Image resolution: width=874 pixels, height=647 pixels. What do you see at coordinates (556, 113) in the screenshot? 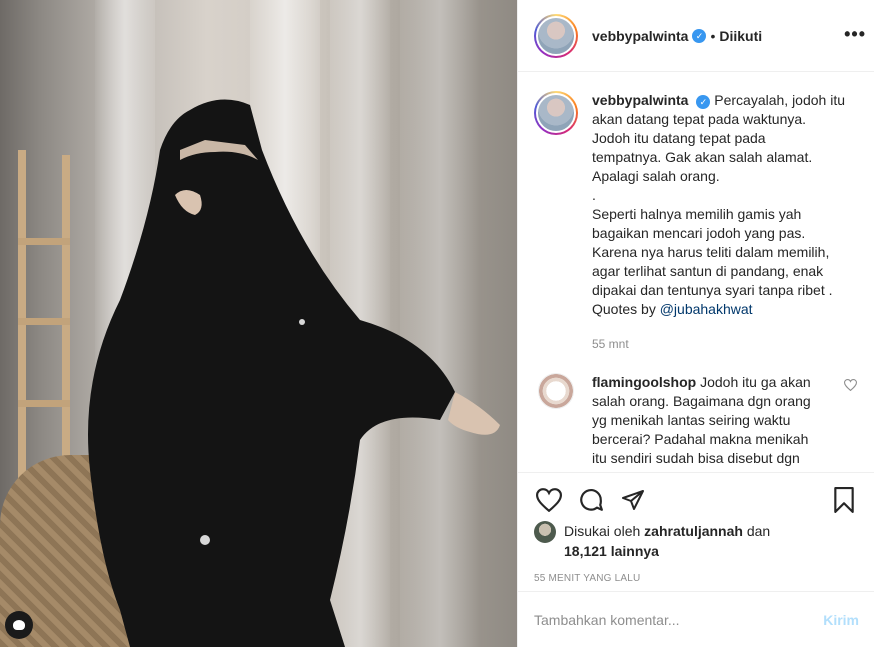
I see `caption-avatar` at bounding box center [556, 113].